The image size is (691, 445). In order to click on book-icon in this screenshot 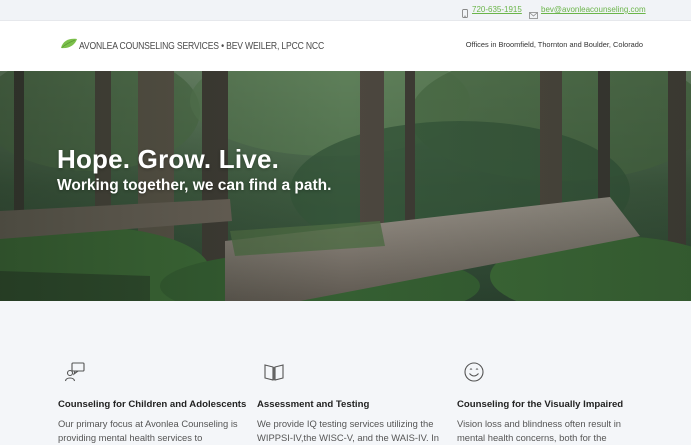, I will do `click(274, 372)`.